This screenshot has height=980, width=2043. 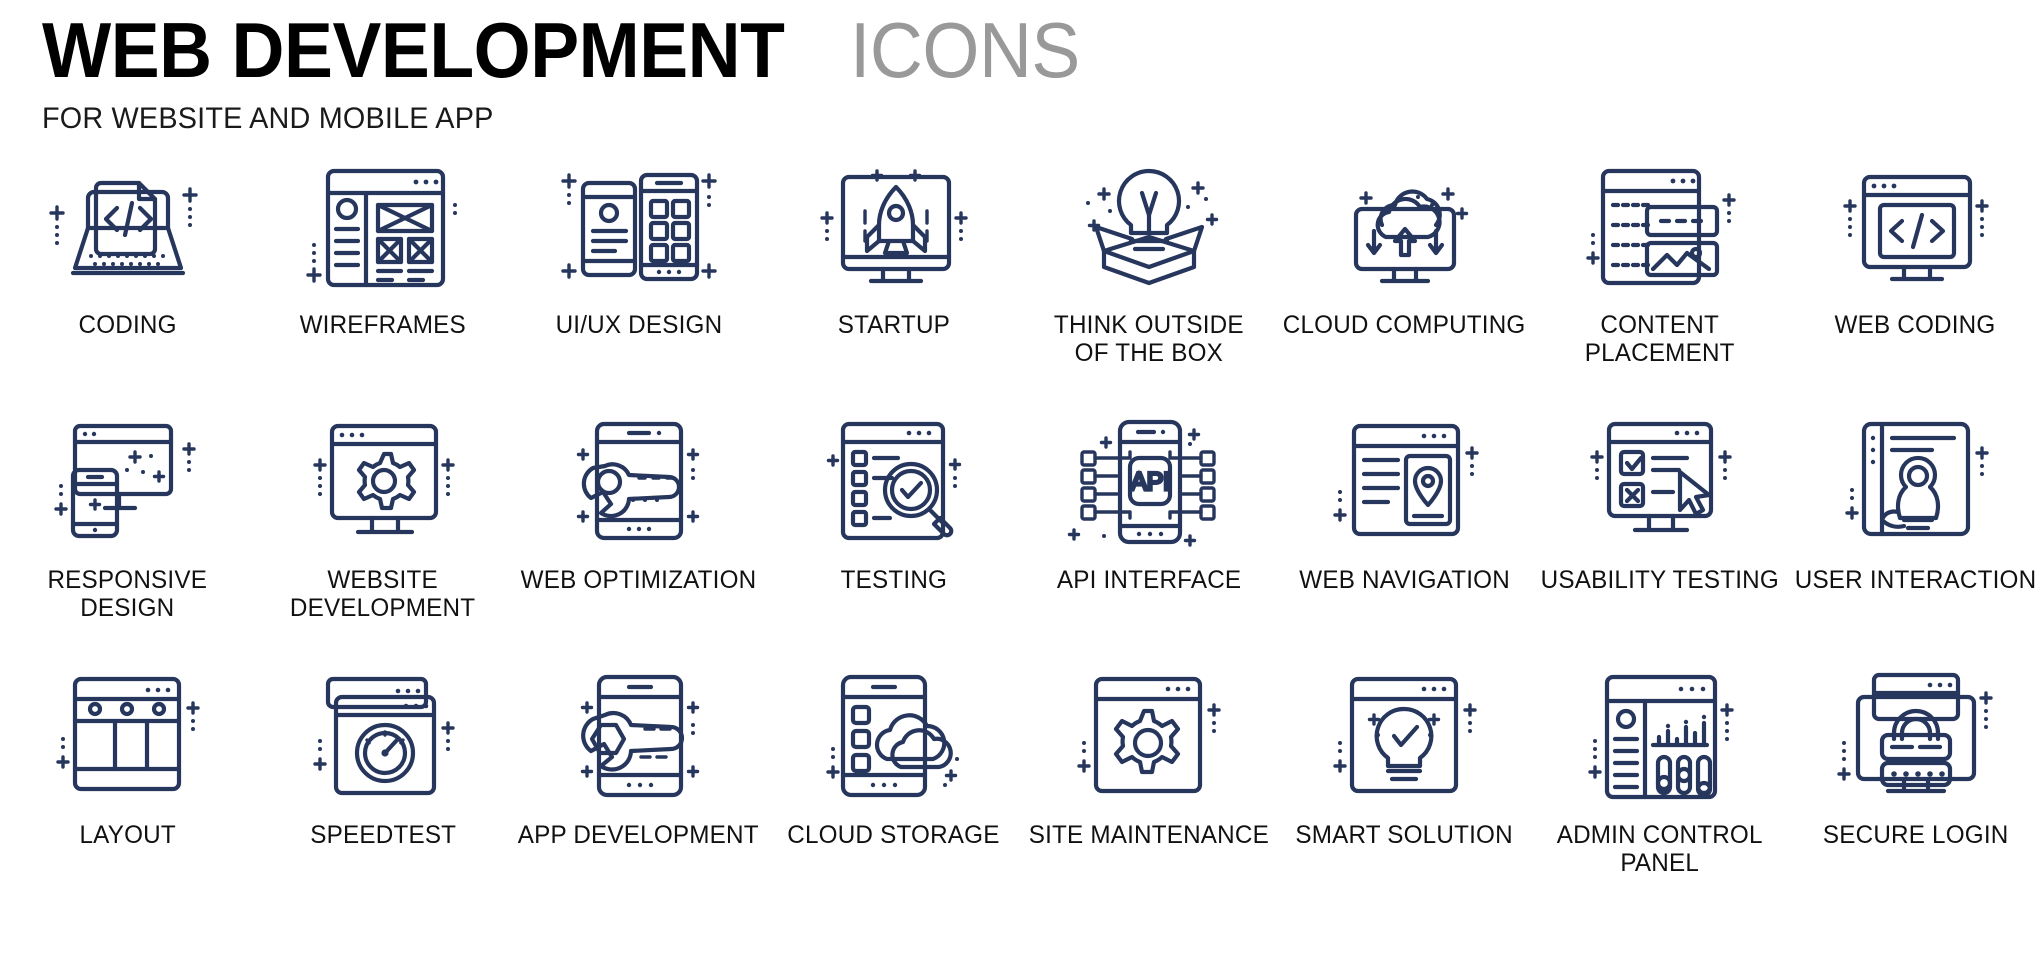 I want to click on icon-label: USER INTERACTION, so click(x=1915, y=580).